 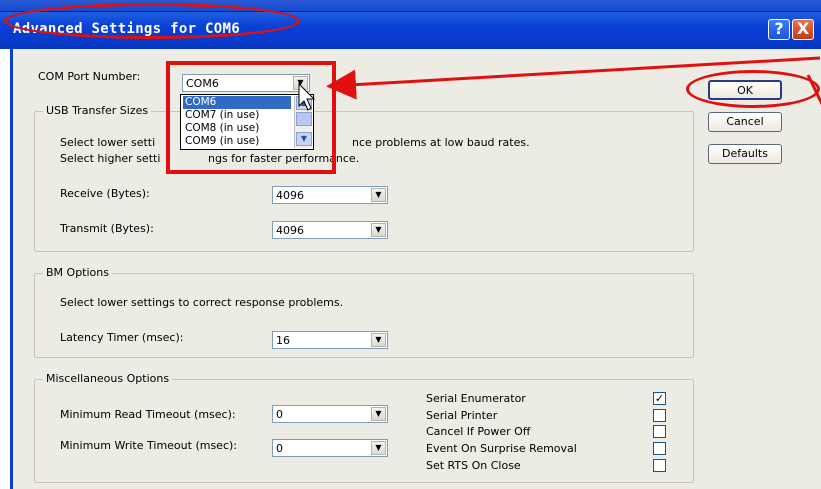 I want to click on serial-enumerator-label: Serial Enumerator, so click(x=476, y=398).